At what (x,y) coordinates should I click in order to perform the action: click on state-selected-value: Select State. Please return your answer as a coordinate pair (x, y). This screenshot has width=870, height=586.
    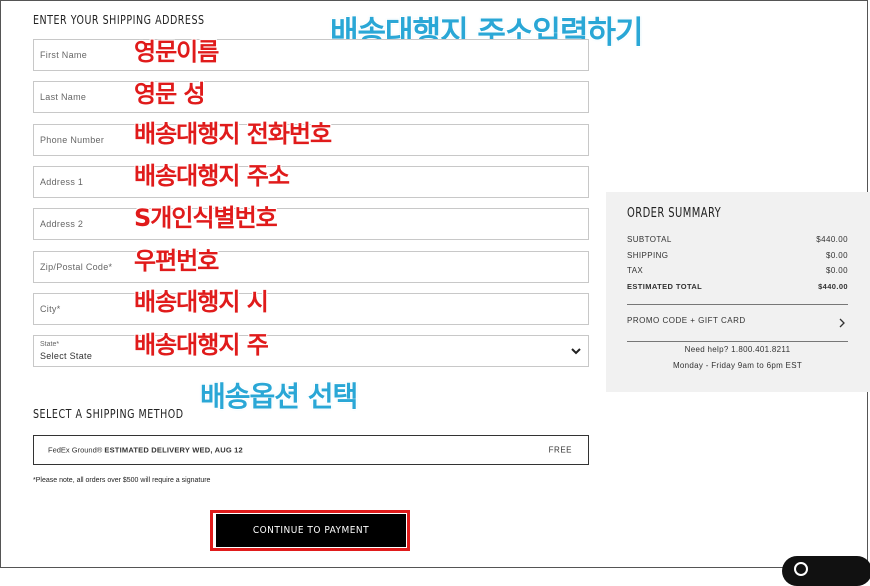
    Looking at the image, I should click on (66, 356).